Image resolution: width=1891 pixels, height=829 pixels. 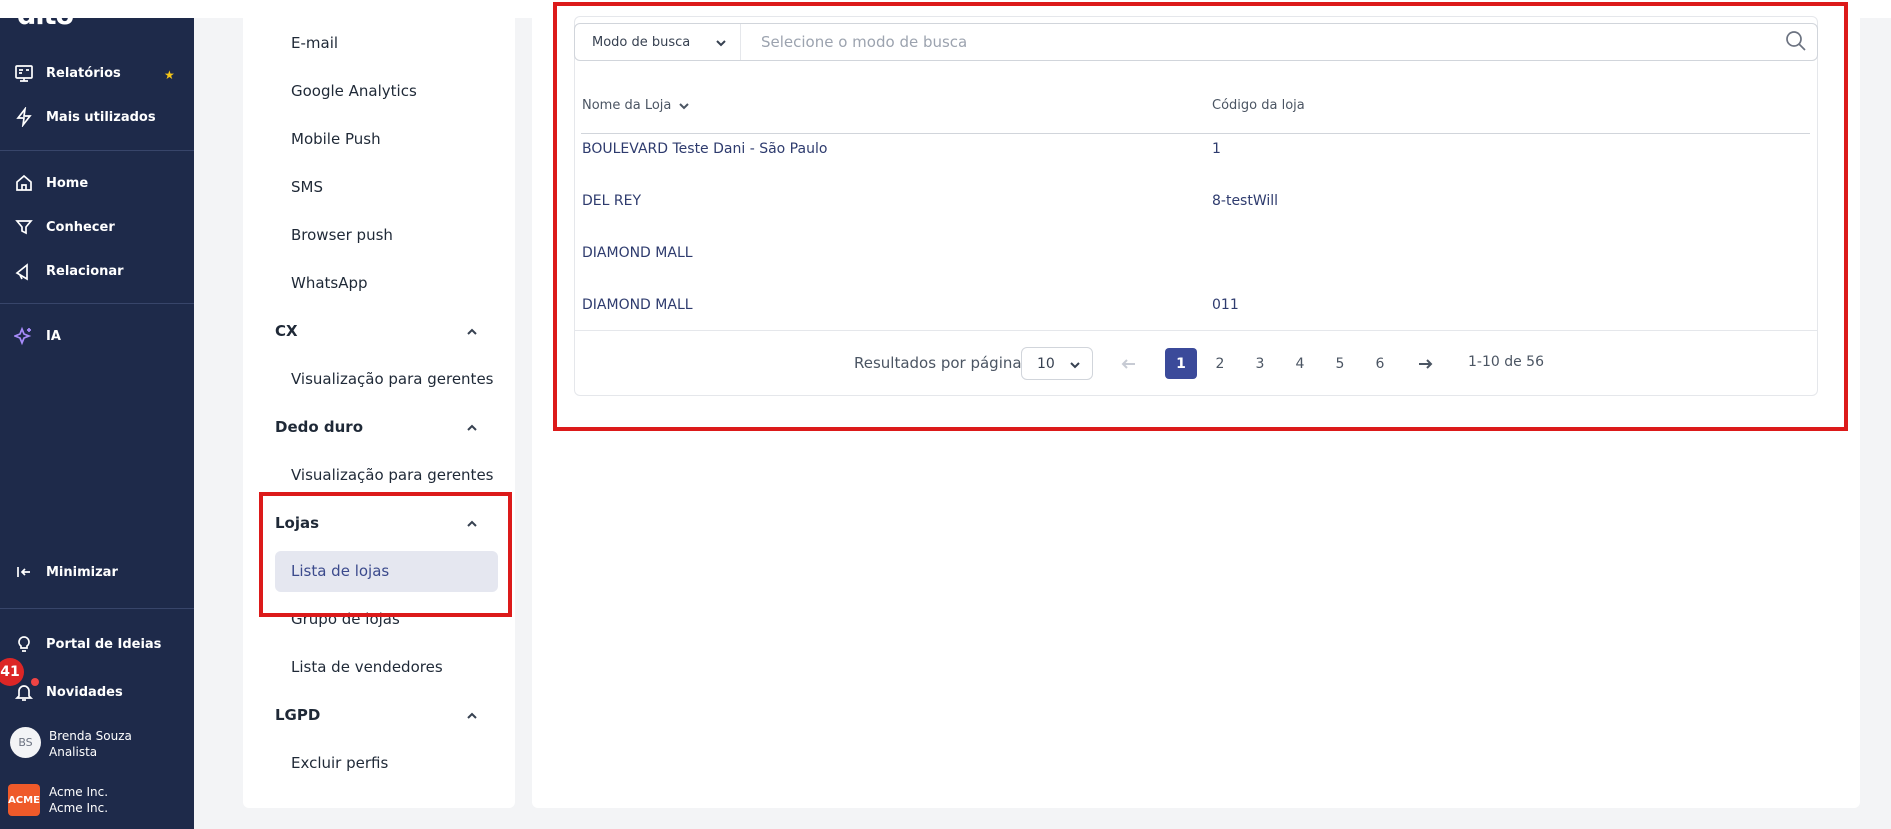 What do you see at coordinates (24, 73) in the screenshot?
I see `reports-icon` at bounding box center [24, 73].